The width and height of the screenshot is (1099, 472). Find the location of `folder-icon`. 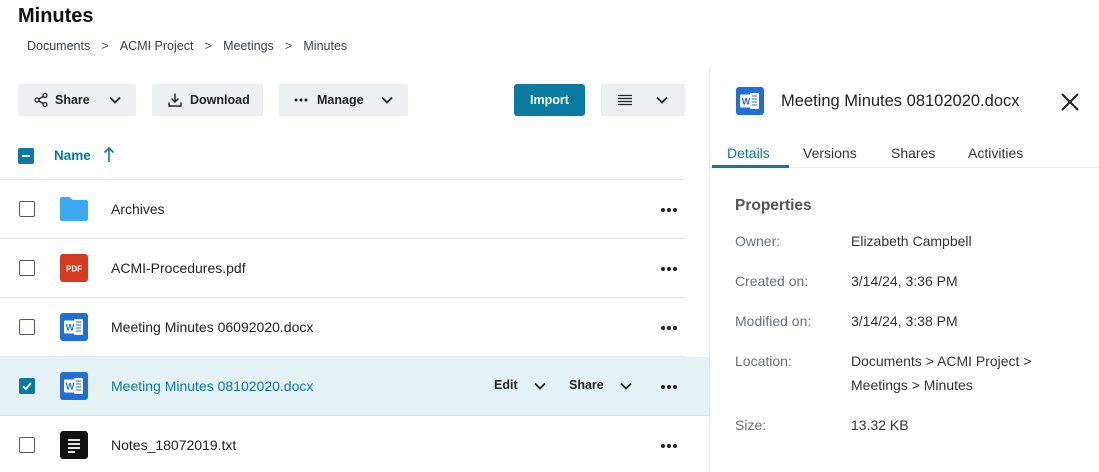

folder-icon is located at coordinates (74, 209).